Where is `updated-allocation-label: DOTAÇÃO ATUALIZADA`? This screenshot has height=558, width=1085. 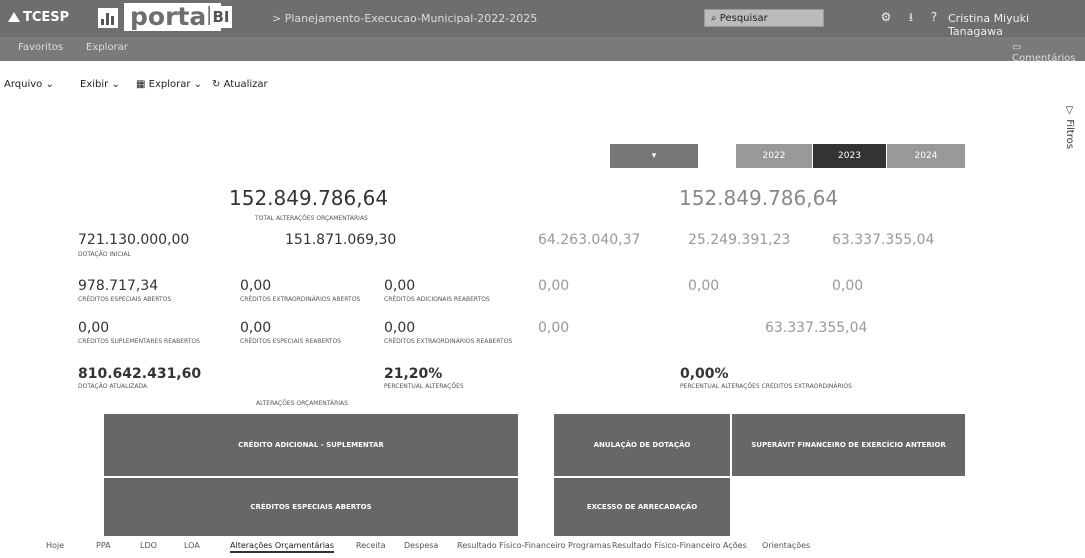 updated-allocation-label: DOTAÇÃO ATUALIZADA is located at coordinates (113, 386).